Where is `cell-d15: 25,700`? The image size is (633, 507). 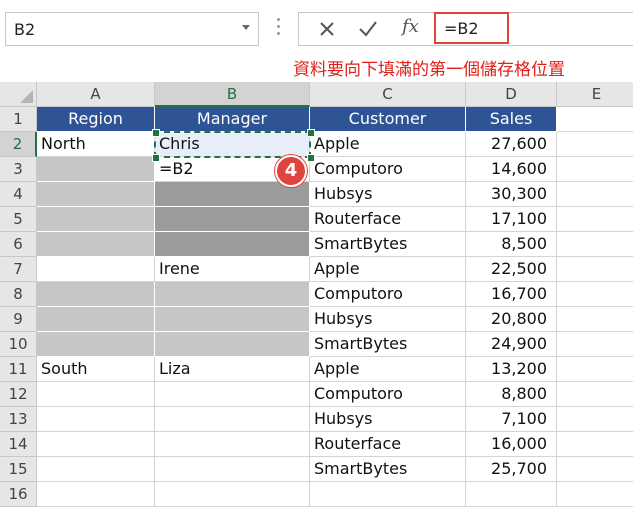 cell-d15: 25,700 is located at coordinates (511, 469).